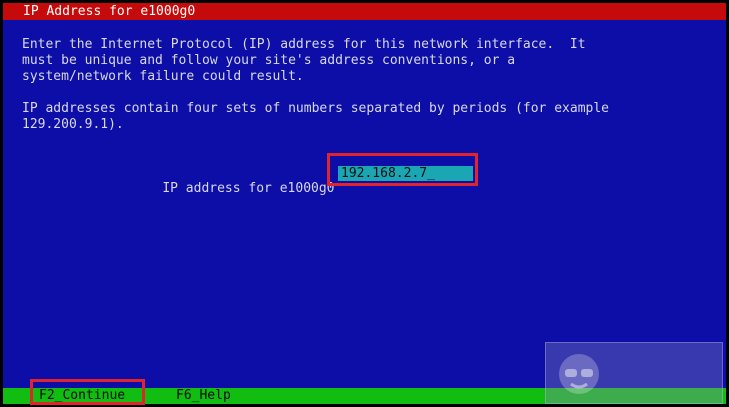 This screenshot has height=407, width=729. What do you see at coordinates (232, 180) in the screenshot?
I see `ip-address-row: IP address for e1000g0` at bounding box center [232, 180].